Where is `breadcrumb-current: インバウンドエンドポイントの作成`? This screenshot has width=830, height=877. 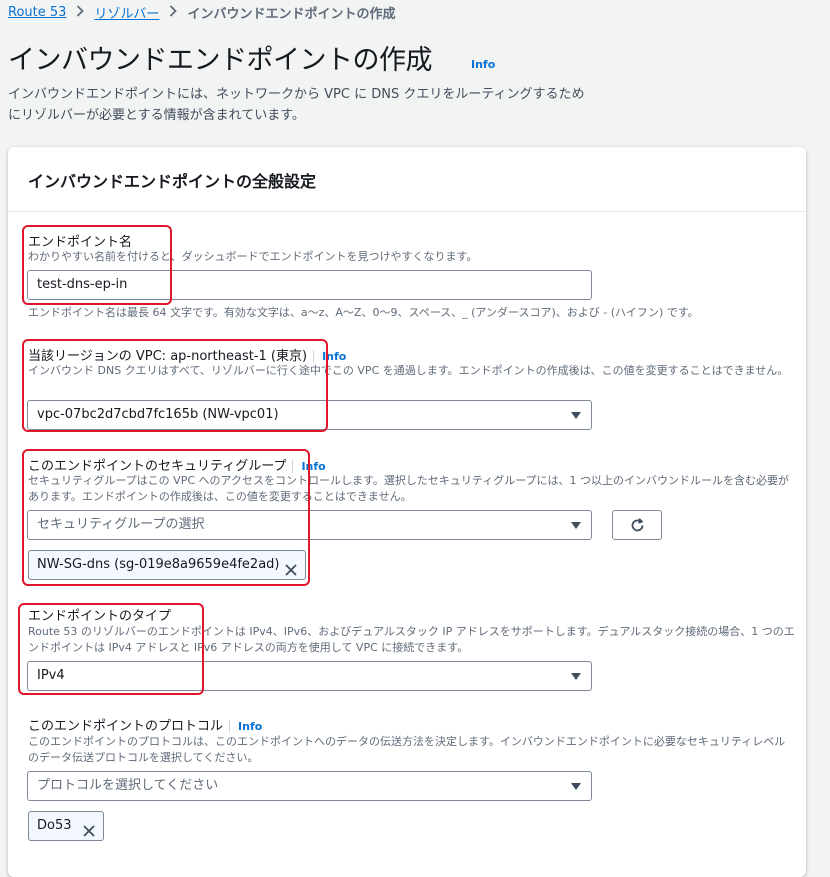
breadcrumb-current: インバウンドエンドポイントの作成 is located at coordinates (291, 14).